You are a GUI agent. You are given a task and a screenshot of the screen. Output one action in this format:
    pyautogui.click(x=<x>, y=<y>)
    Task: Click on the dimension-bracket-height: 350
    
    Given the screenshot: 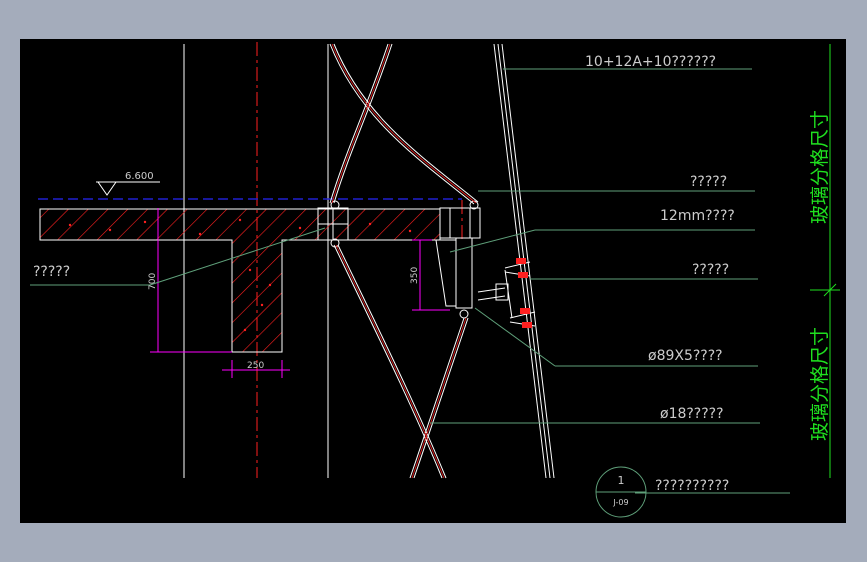 What is the action you would take?
    pyautogui.click(x=415, y=275)
    